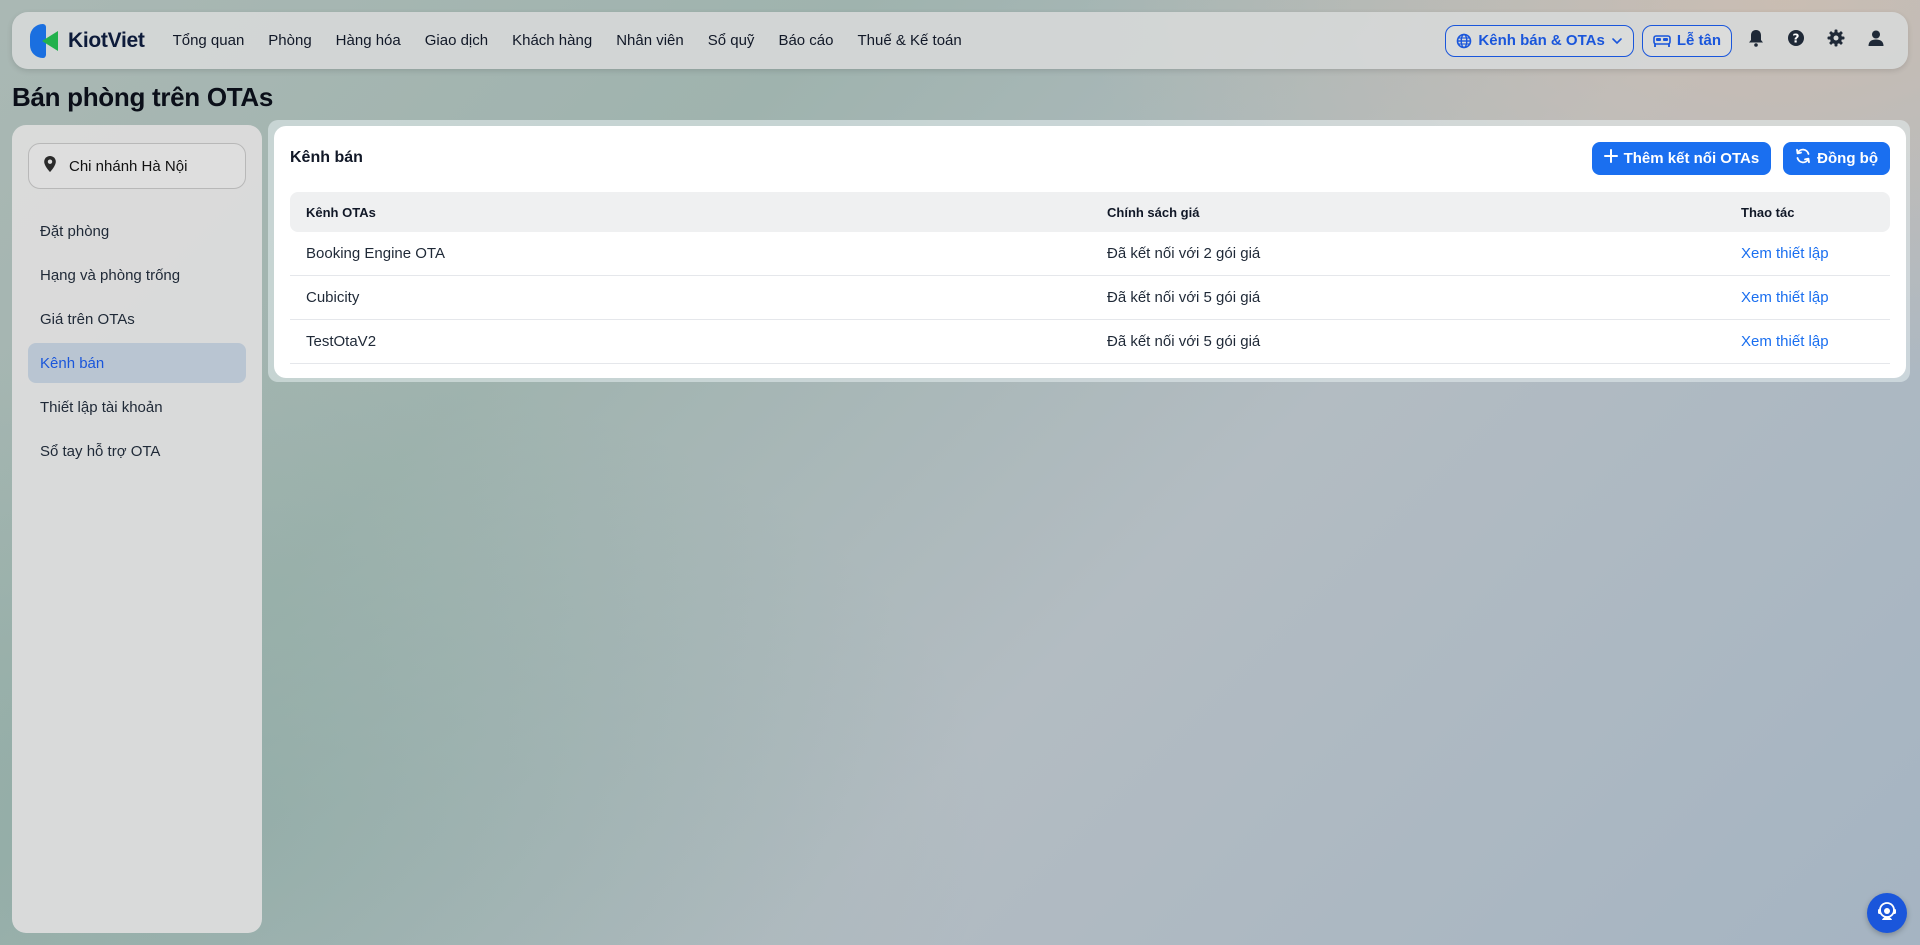 This screenshot has width=1920, height=945. Describe the element at coordinates (909, 40) in the screenshot. I see `nav-item-tax-accounting: Thuế & Kế toán` at that location.